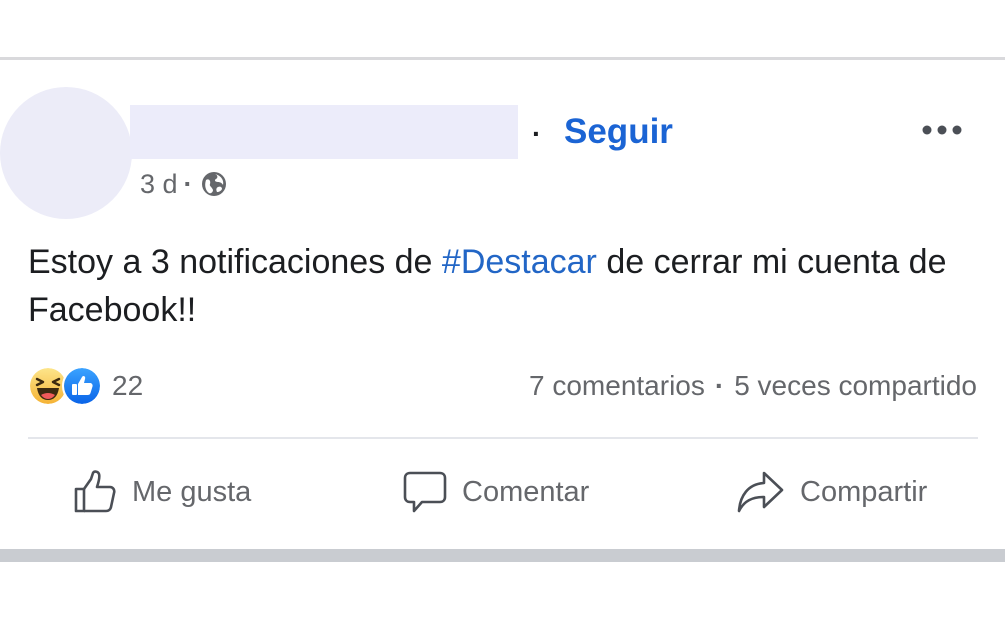  Describe the element at coordinates (82, 386) in the screenshot. I see `like-reaction-icon` at that location.